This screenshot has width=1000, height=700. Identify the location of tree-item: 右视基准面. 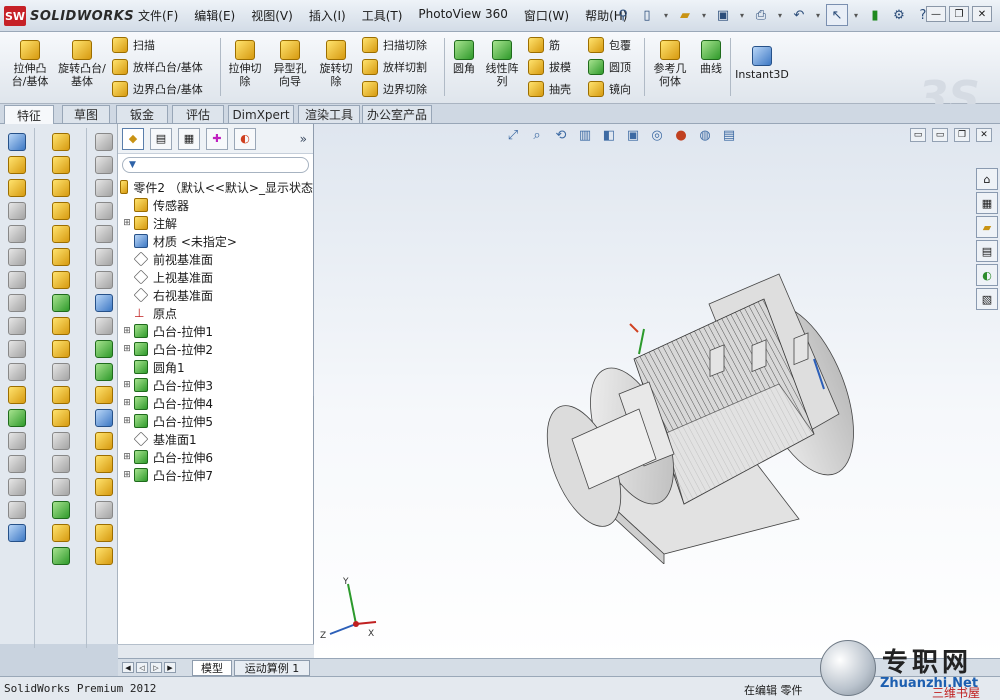
(215, 295).